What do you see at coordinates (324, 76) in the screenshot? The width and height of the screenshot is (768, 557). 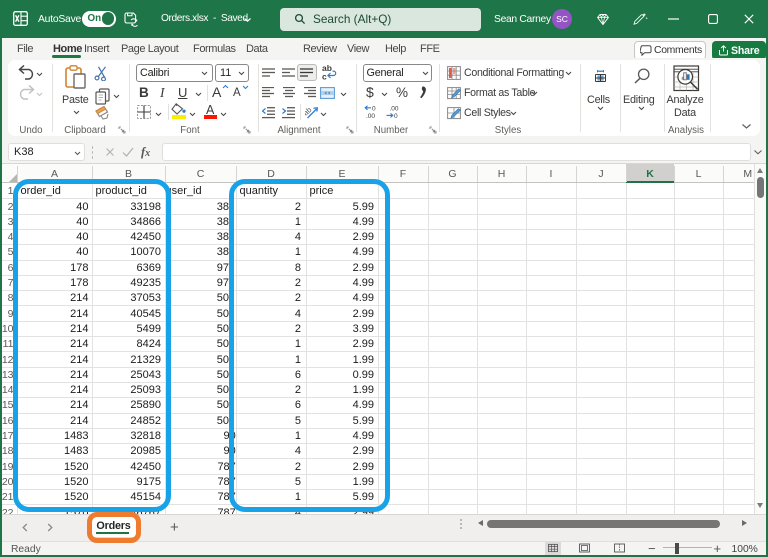 I see `svg-text: c` at bounding box center [324, 76].